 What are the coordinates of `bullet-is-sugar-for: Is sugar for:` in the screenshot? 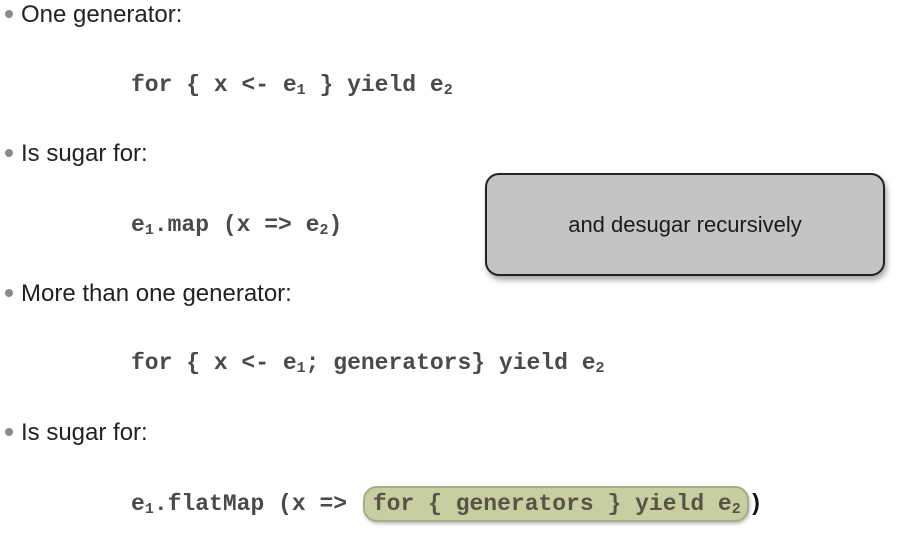 It's located at (74, 154).